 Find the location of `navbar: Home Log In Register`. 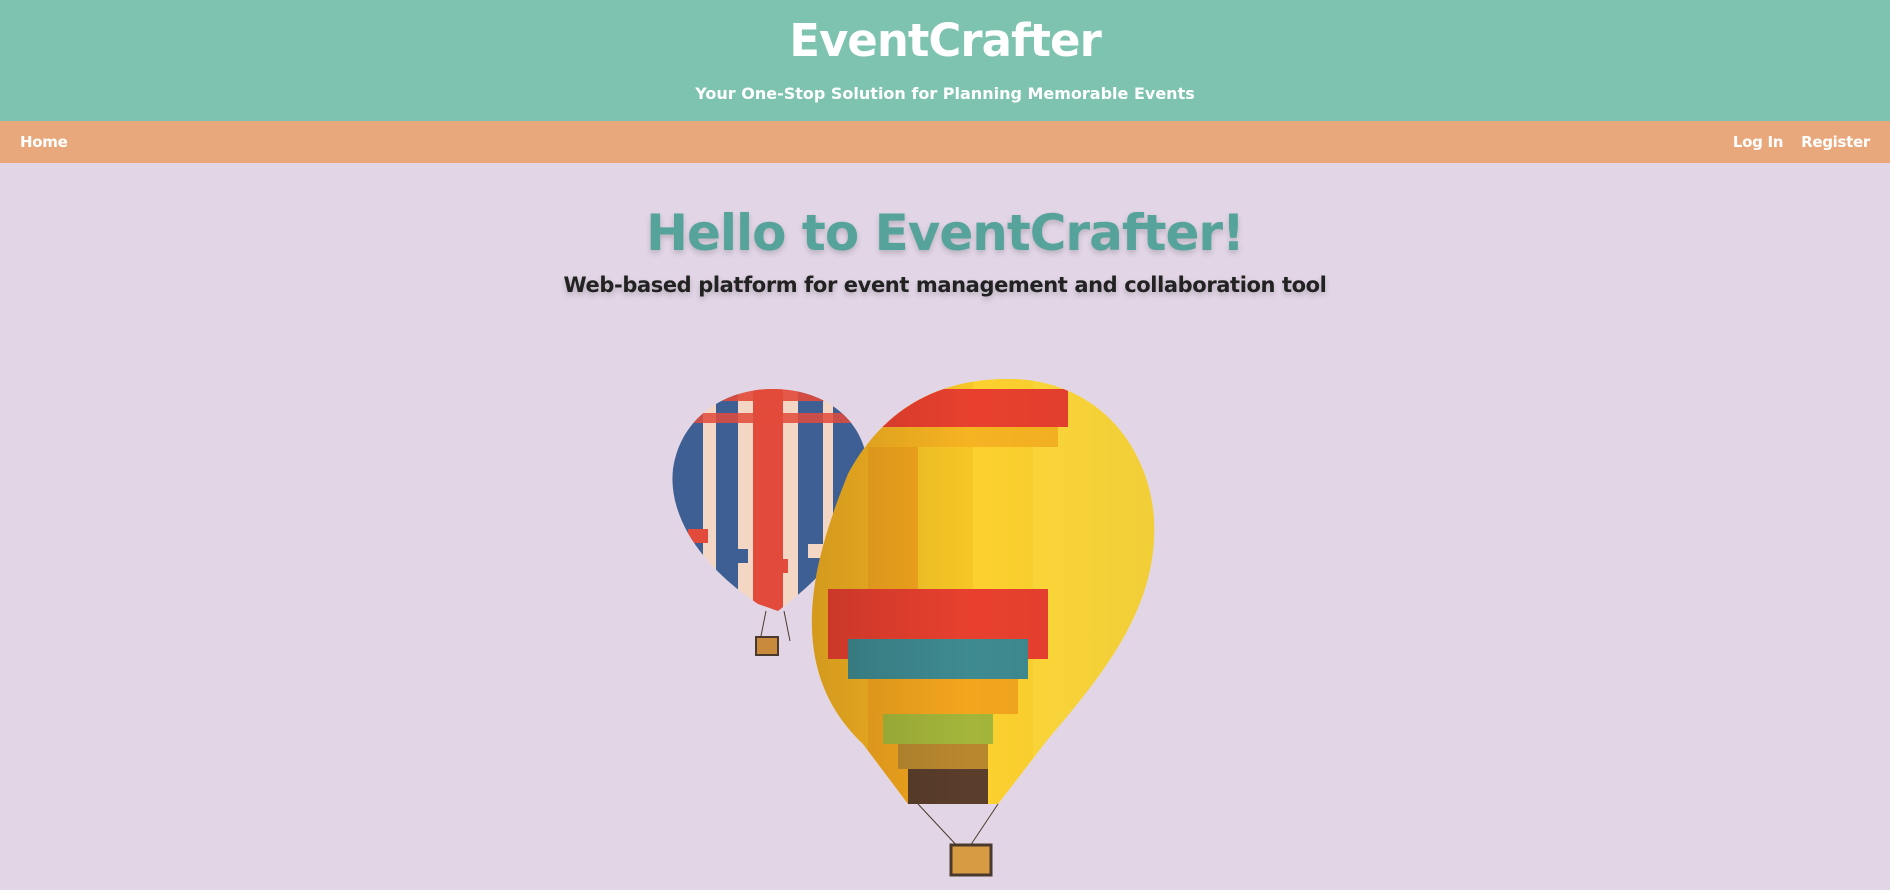

navbar: Home Log In Register is located at coordinates (945, 142).